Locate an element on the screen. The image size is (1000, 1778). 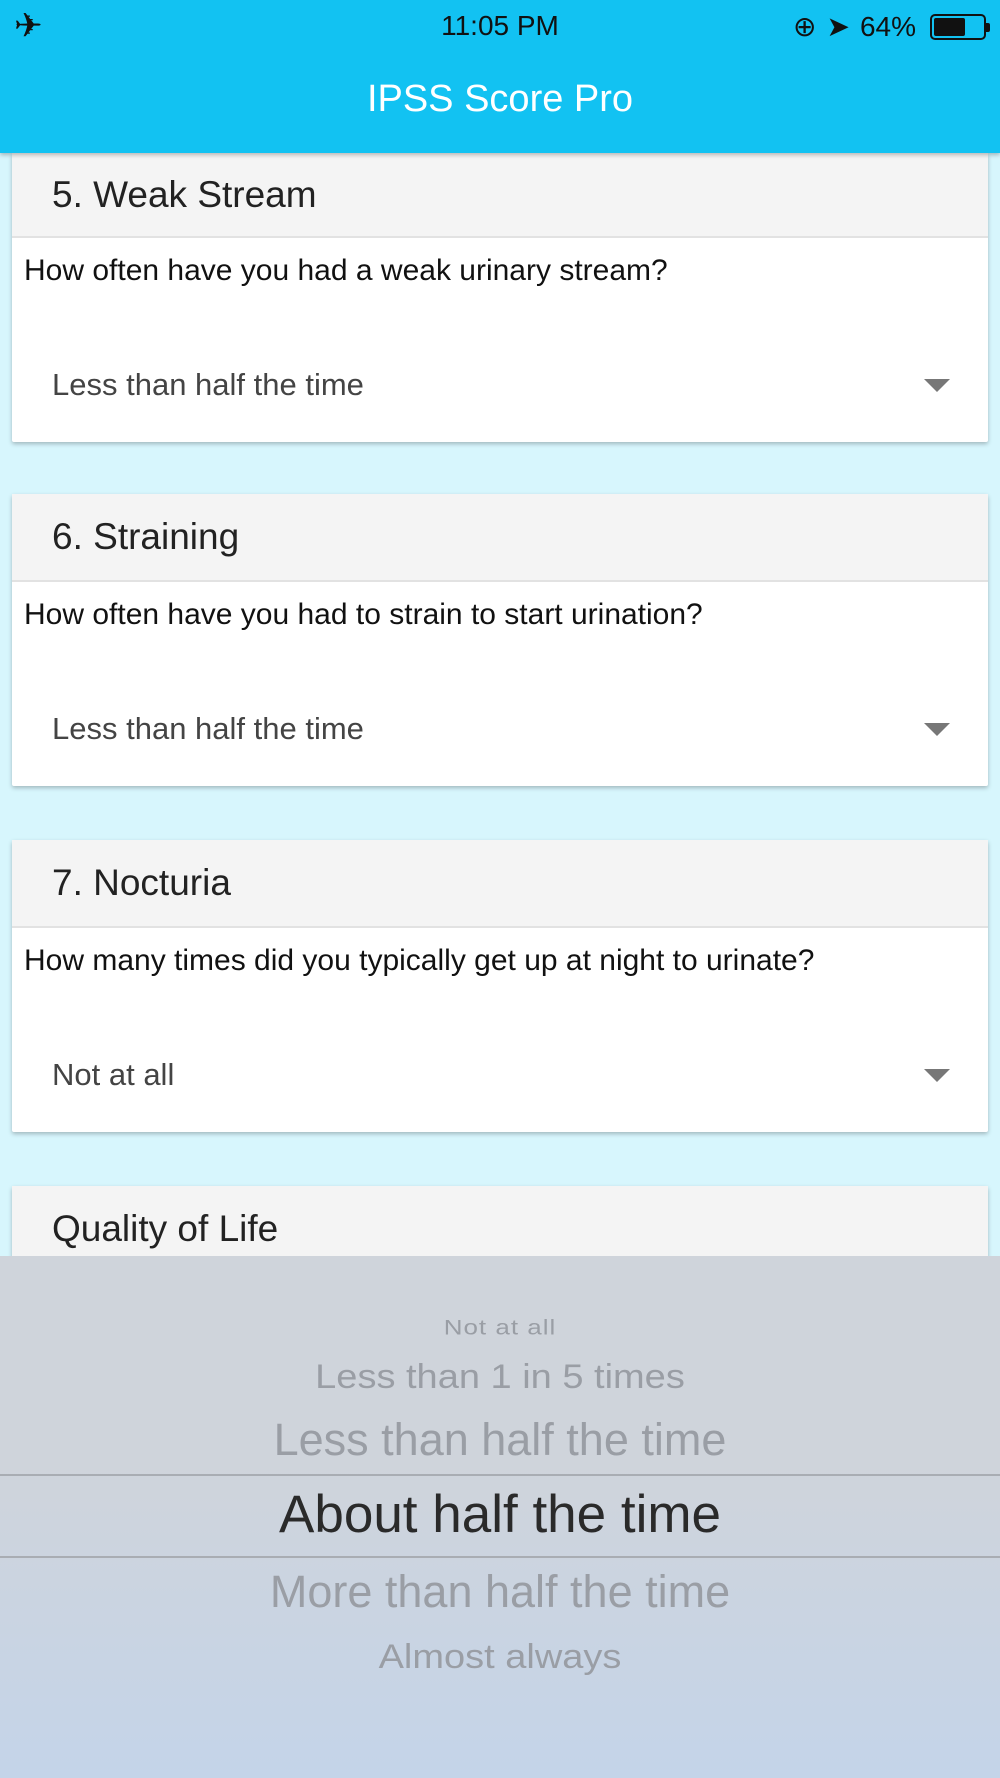
answer-select: Not at all is located at coordinates (500, 1075).